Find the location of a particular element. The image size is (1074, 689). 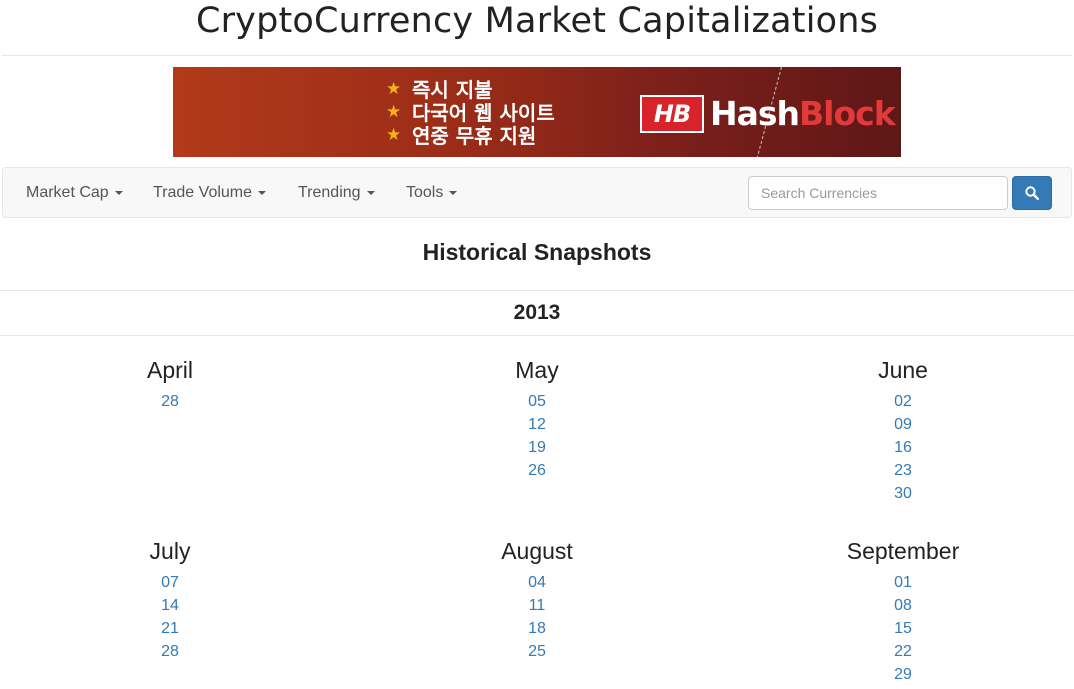

banner-line: ★ 연중 무휴 지원 is located at coordinates (470, 135).